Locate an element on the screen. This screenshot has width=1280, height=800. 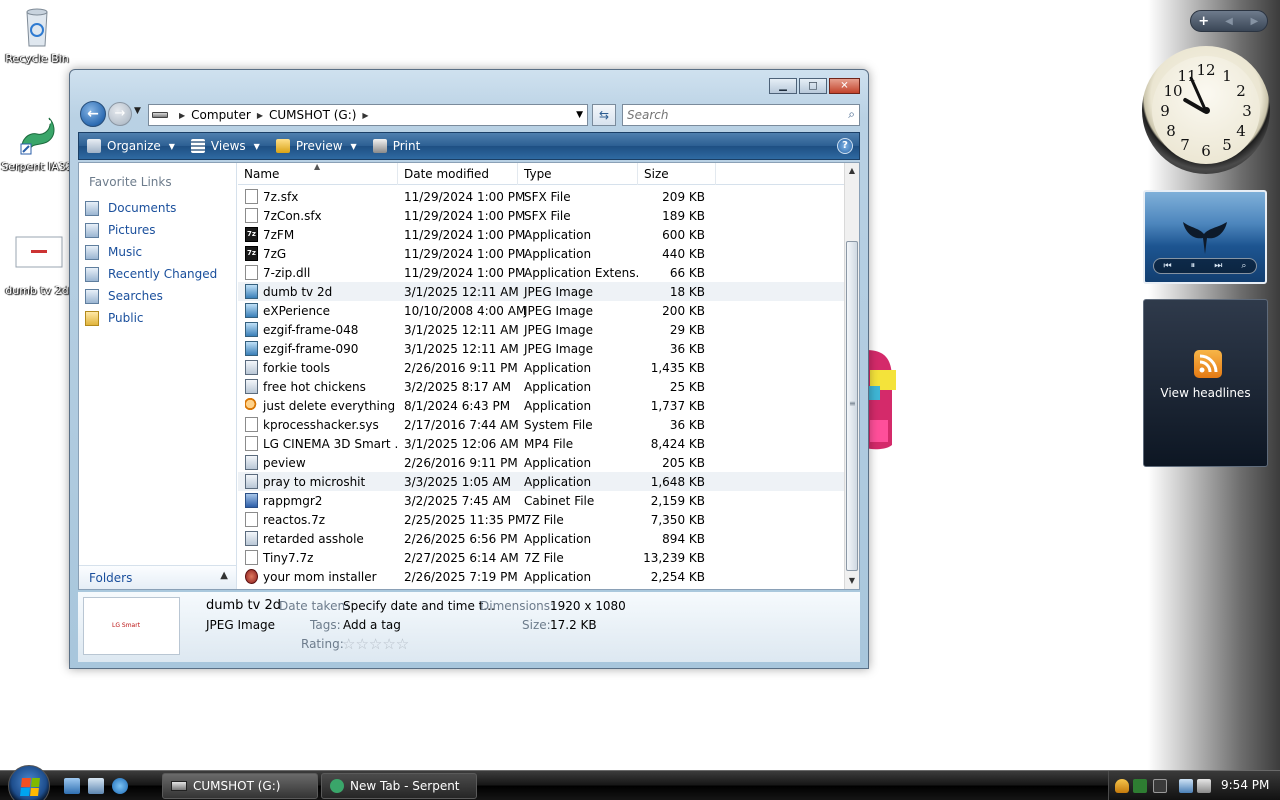
serpent-desktop-icon: Serpent IA32 is located at coordinates (37, 142).